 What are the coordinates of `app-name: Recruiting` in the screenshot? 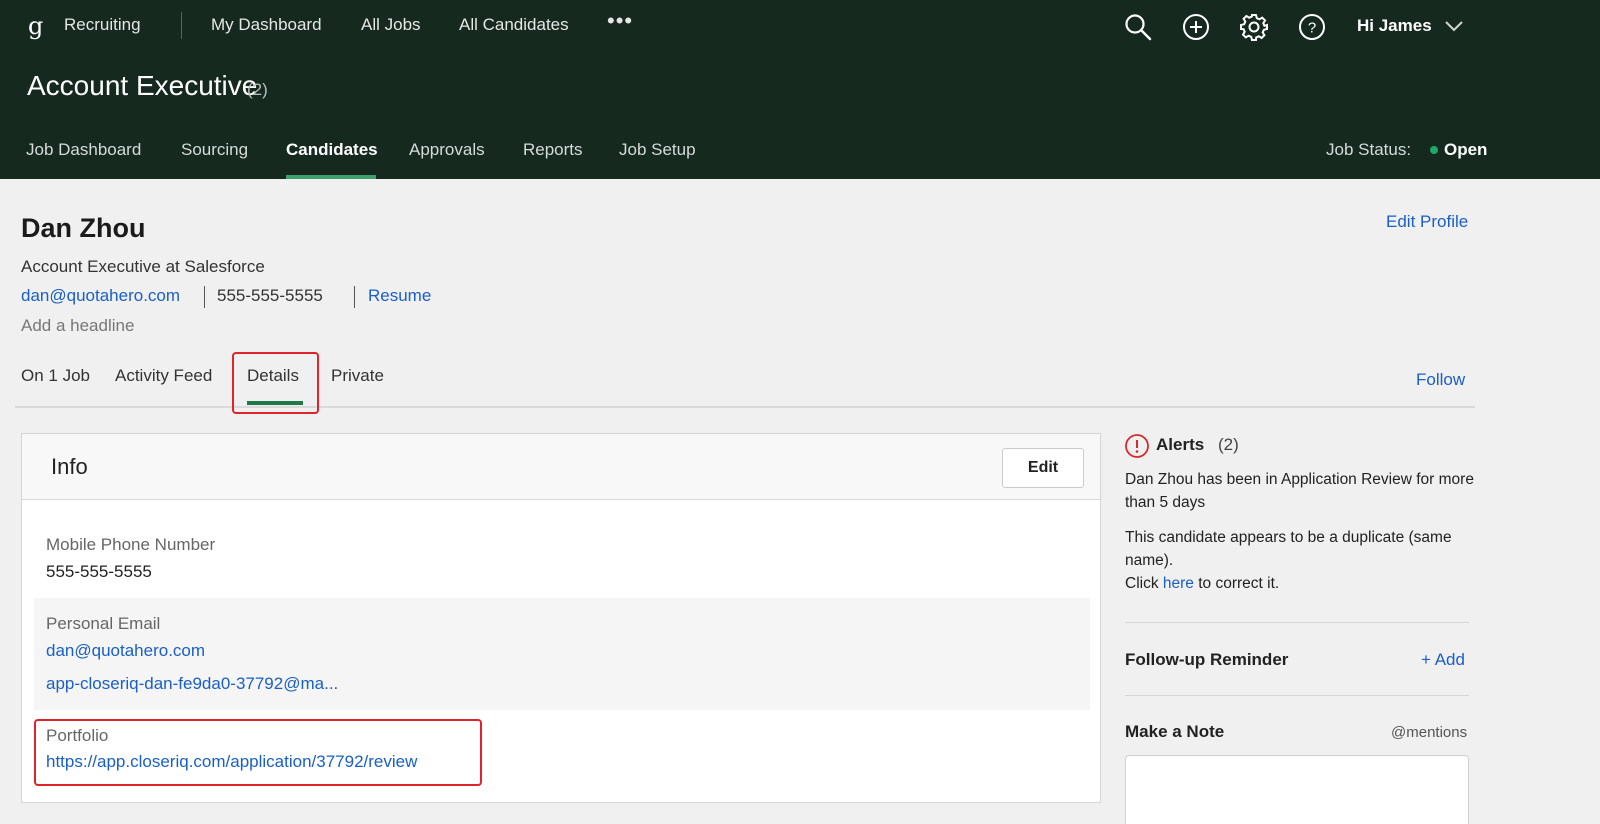 It's located at (102, 25).